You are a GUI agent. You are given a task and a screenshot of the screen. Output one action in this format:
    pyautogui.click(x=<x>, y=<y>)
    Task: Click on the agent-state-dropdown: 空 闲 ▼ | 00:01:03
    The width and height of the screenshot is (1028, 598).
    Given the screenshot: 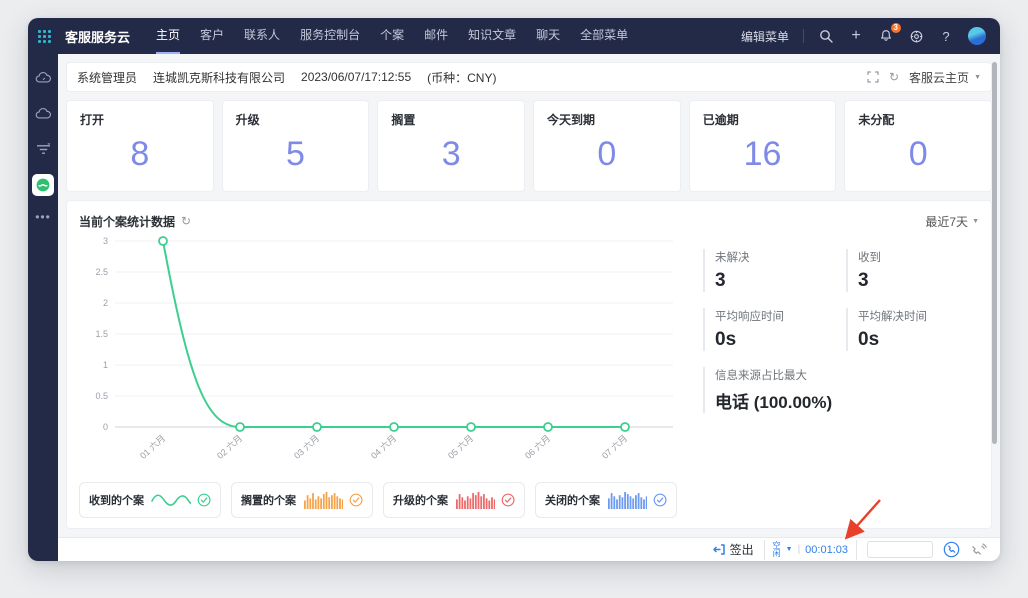 What is the action you would take?
    pyautogui.click(x=810, y=549)
    